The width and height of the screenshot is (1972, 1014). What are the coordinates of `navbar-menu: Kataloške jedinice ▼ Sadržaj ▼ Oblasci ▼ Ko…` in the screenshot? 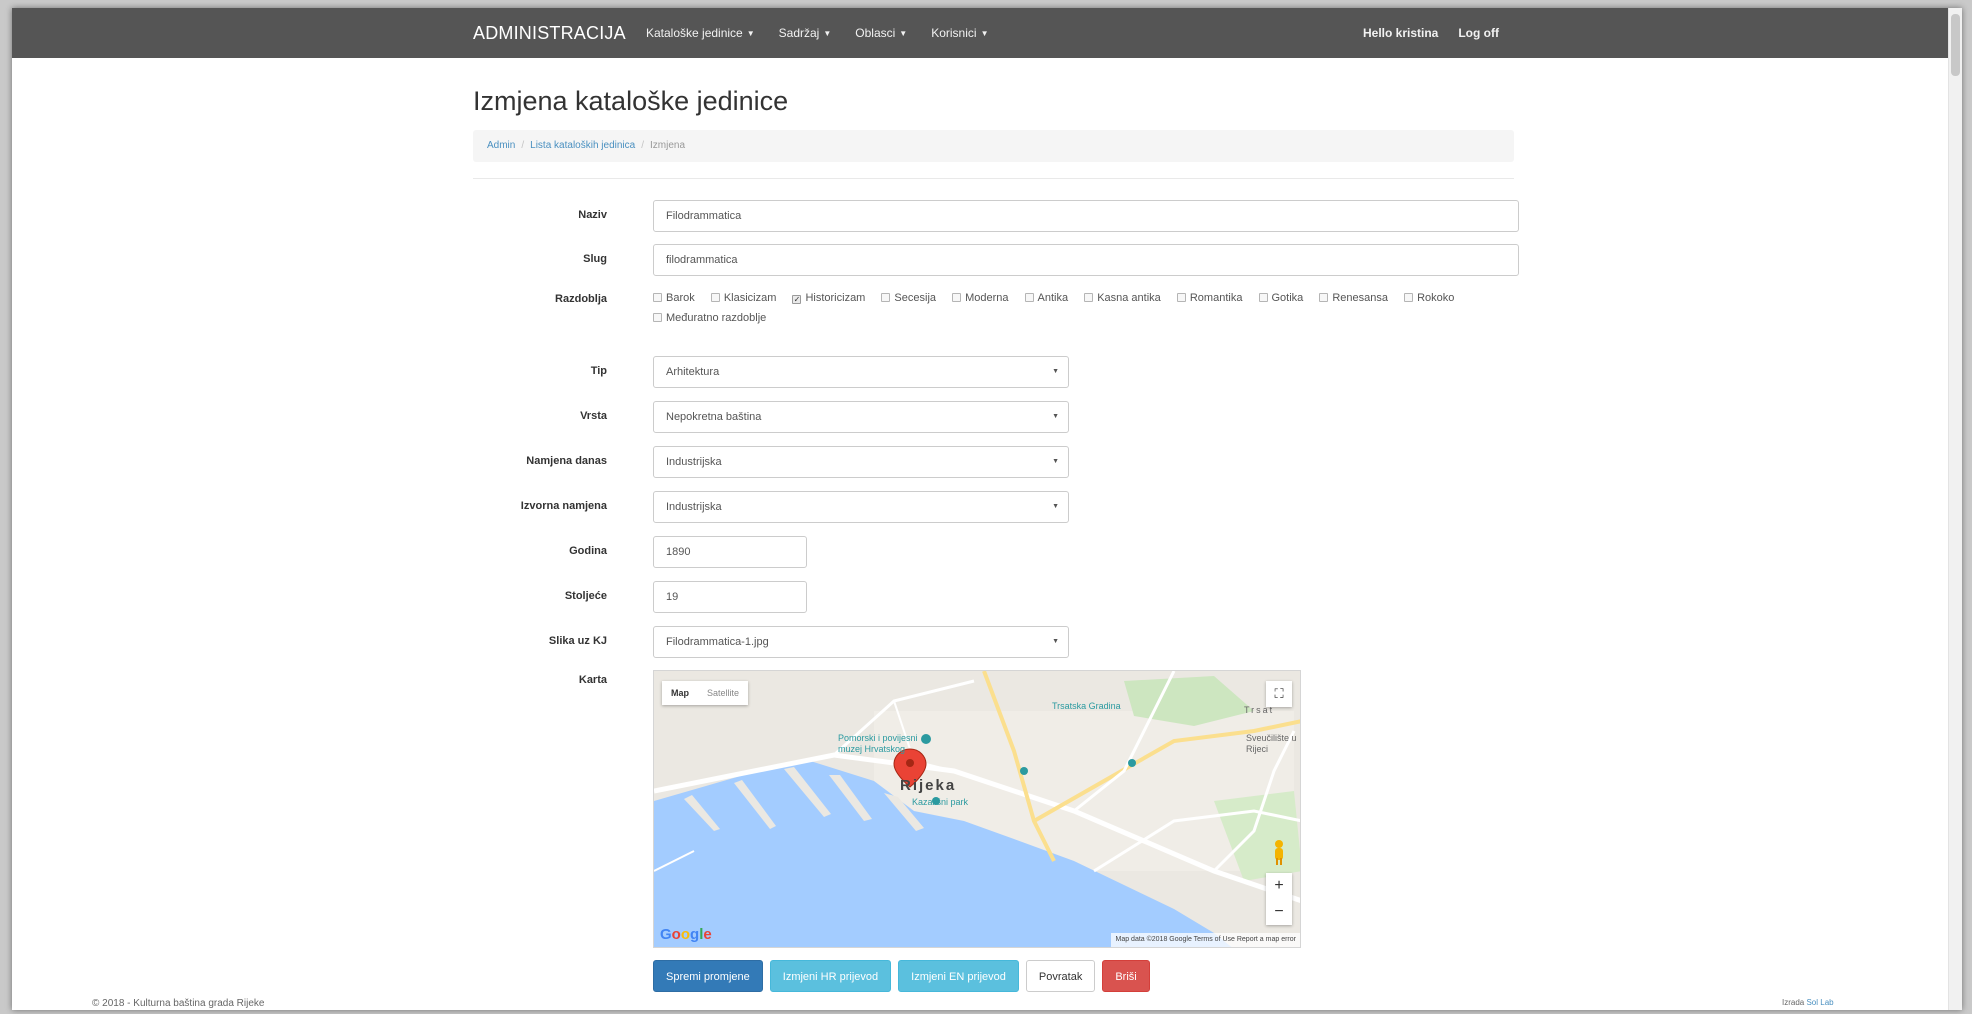 It's located at (817, 33).